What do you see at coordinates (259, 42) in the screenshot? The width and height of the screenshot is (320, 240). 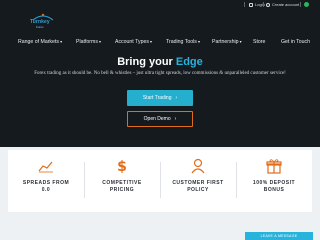 I see `nav-item-store: Store` at bounding box center [259, 42].